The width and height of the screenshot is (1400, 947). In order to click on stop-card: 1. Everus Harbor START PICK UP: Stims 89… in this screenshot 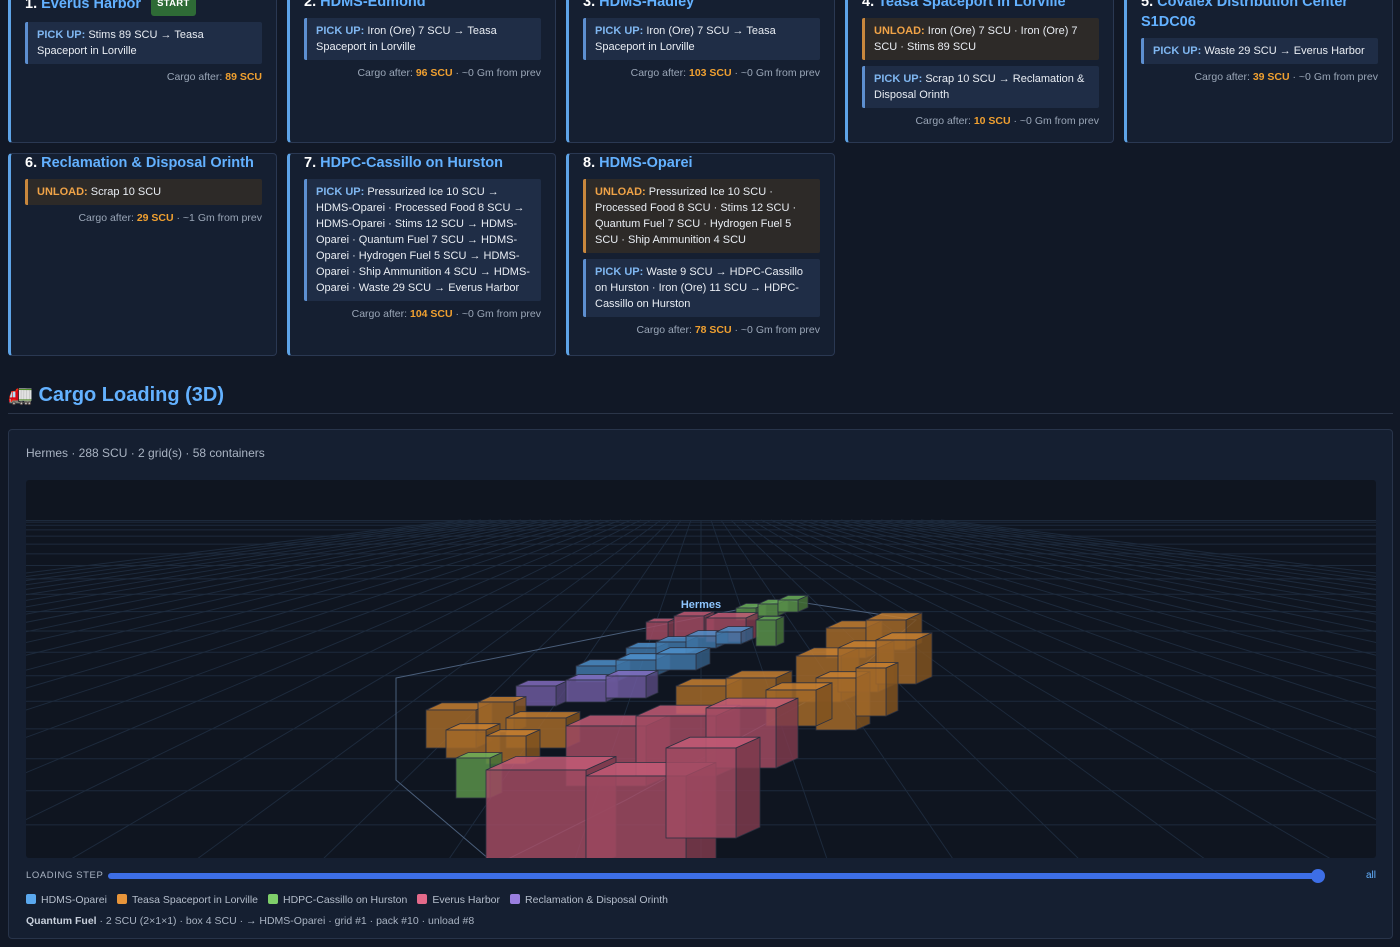, I will do `click(142, 71)`.